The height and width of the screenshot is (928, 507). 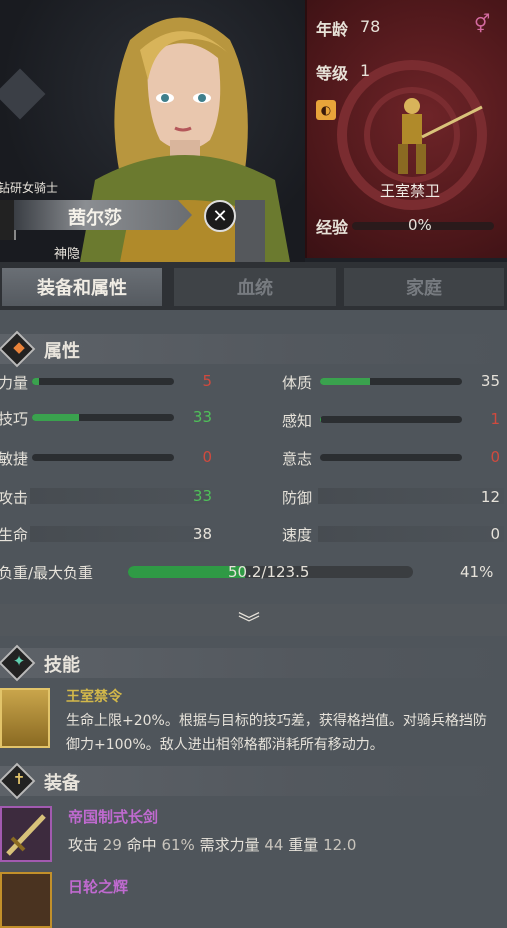 I want to click on xp-value: 0%, so click(x=420, y=225).